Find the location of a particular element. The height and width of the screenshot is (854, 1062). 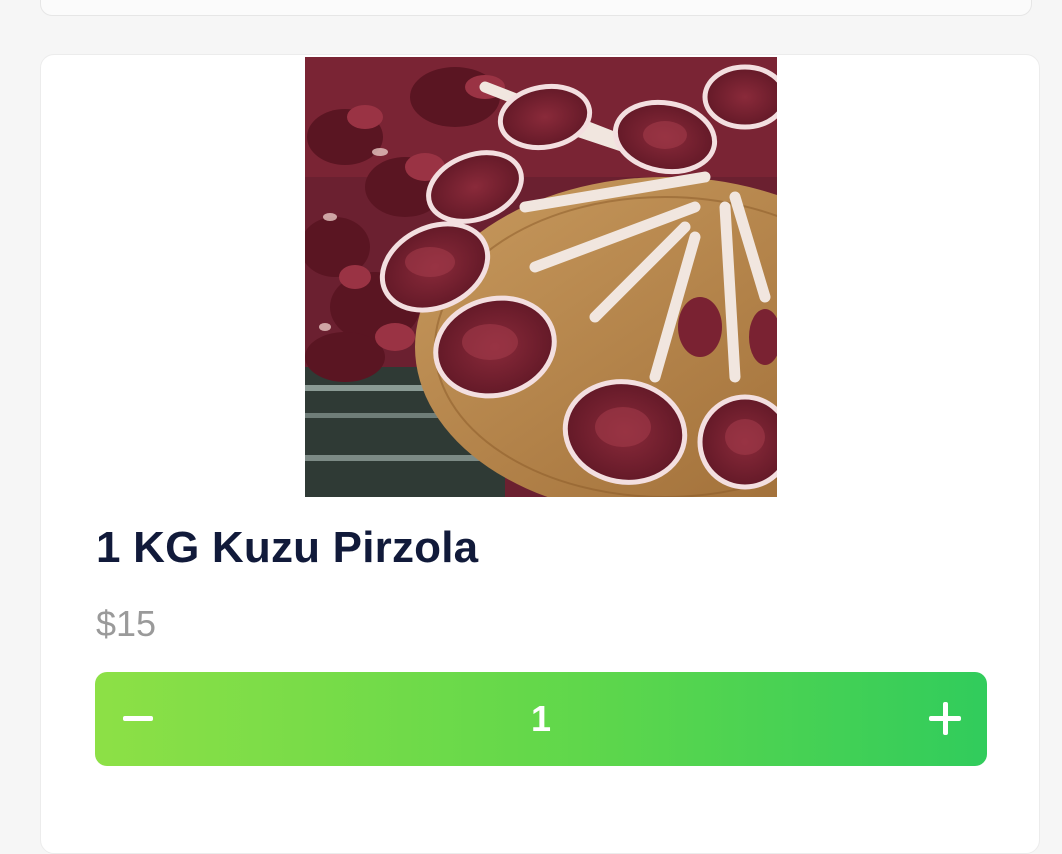

previous-product-card is located at coordinates (536, 8).